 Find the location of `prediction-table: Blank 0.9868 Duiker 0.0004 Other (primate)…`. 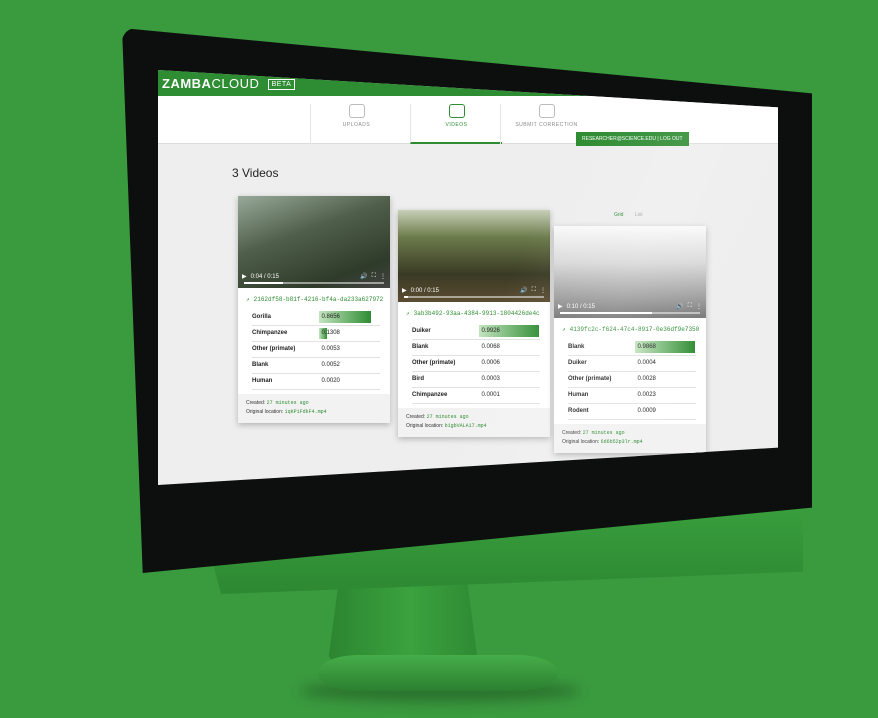

prediction-table: Blank 0.9868 Duiker 0.0004 Other (primate)… is located at coordinates (632, 379).